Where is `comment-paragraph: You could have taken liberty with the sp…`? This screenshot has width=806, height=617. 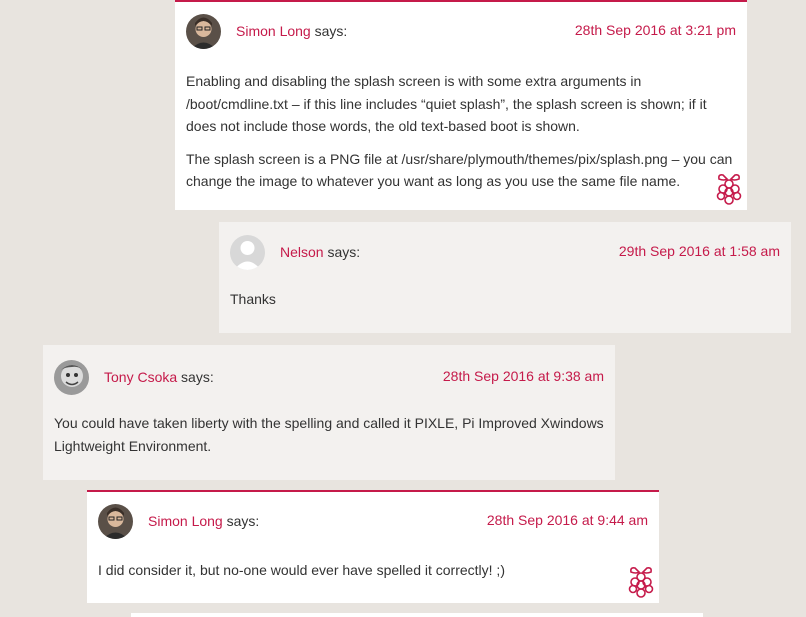 comment-paragraph: You could have taken liberty with the sp… is located at coordinates (329, 434).